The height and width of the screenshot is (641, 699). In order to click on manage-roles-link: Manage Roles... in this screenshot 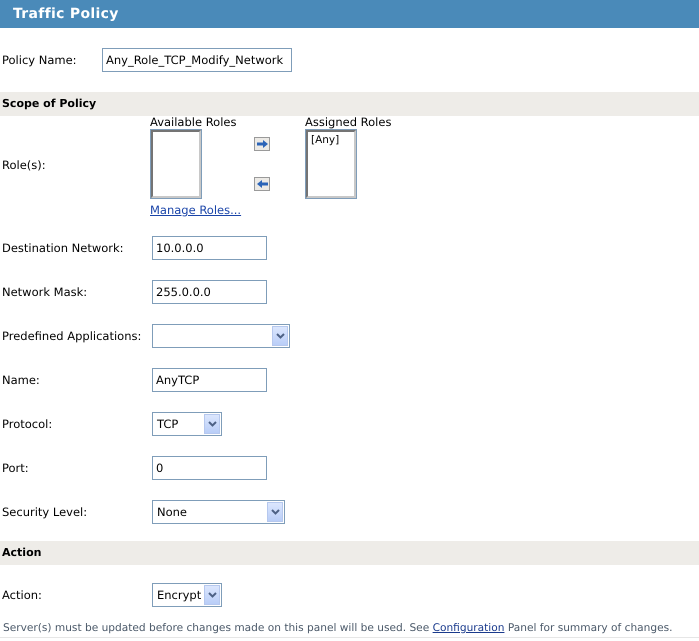, I will do `click(196, 210)`.